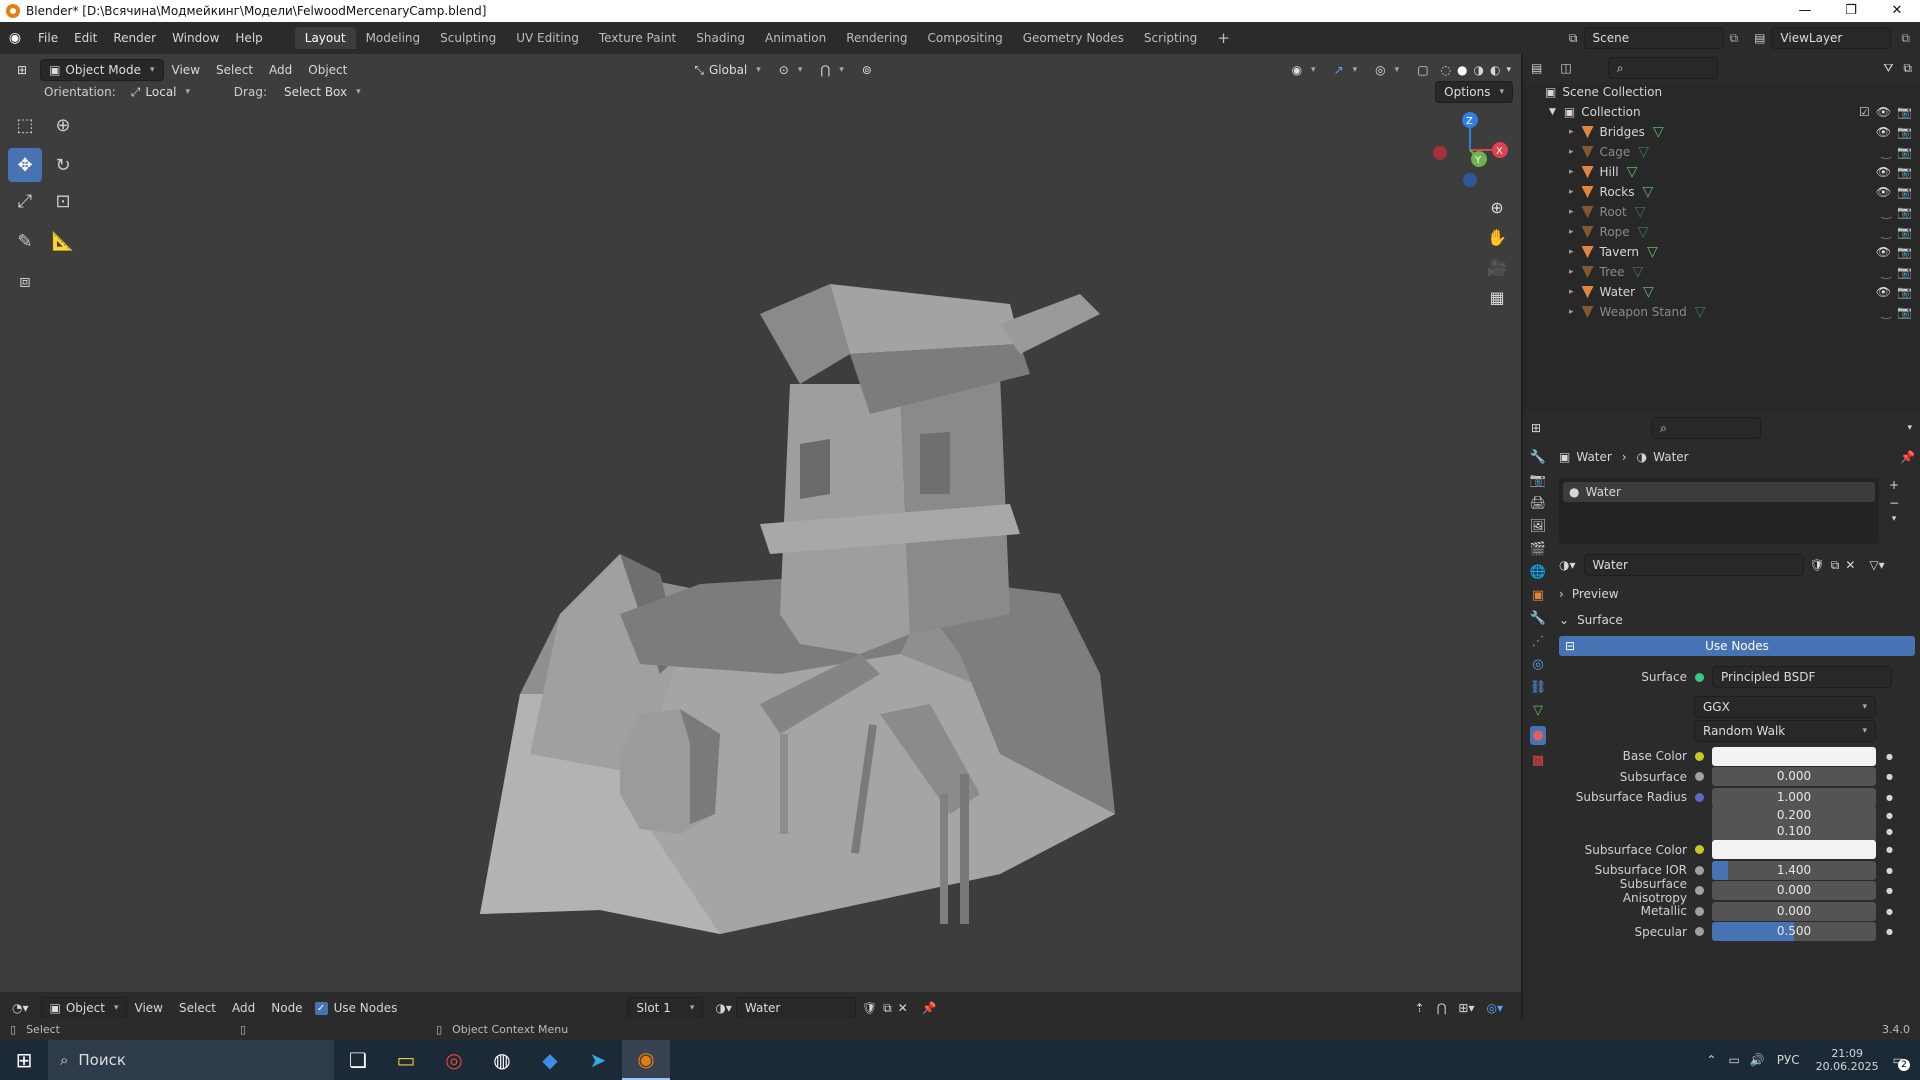 This screenshot has width=1920, height=1080. Describe the element at coordinates (1474, 92) in the screenshot. I see `options-button: Options` at that location.